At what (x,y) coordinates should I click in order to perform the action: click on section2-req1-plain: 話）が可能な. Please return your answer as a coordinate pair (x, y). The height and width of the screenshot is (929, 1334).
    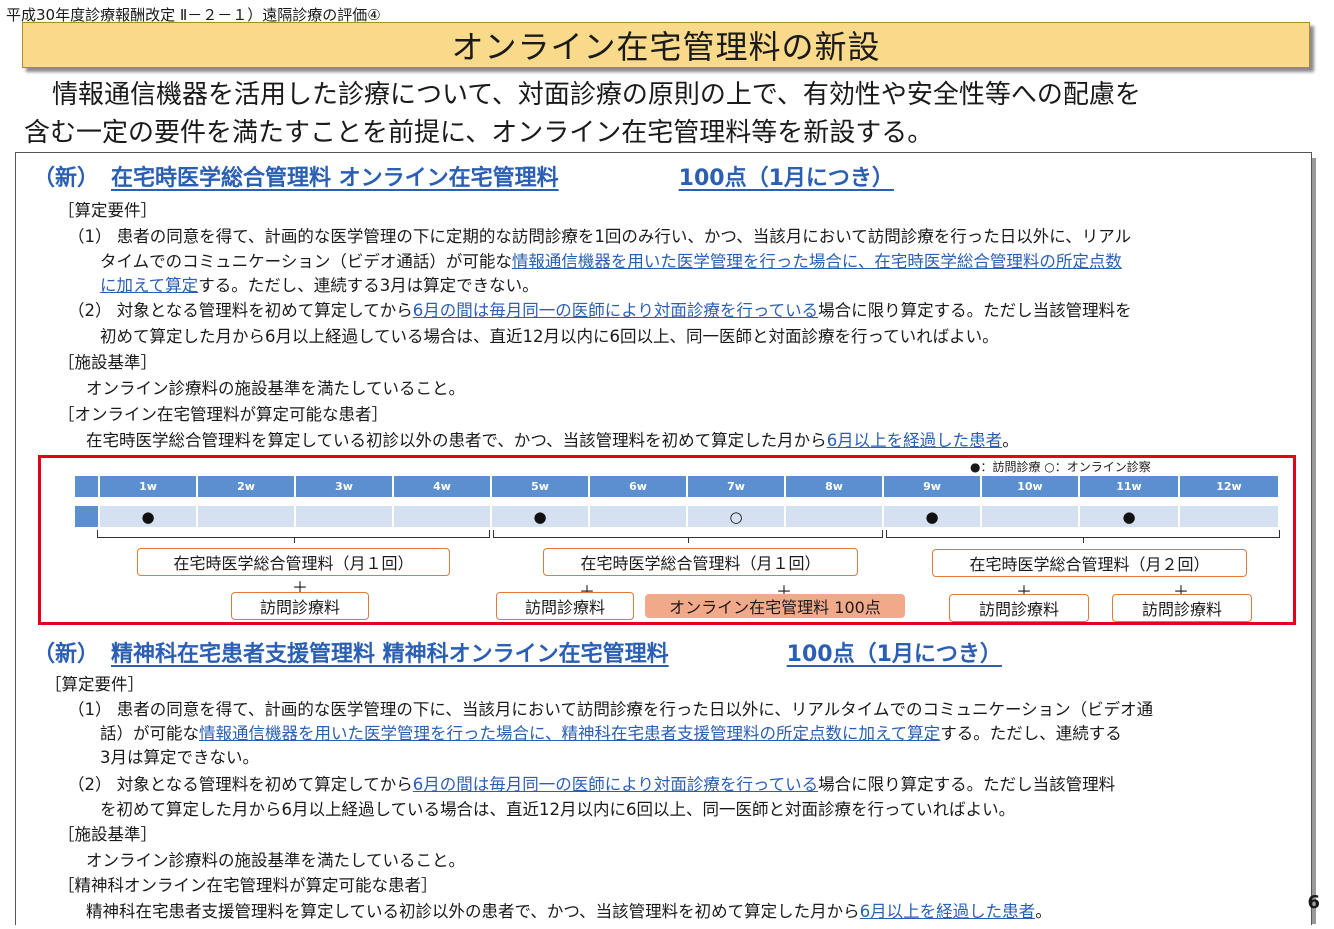
    Looking at the image, I should click on (149, 733).